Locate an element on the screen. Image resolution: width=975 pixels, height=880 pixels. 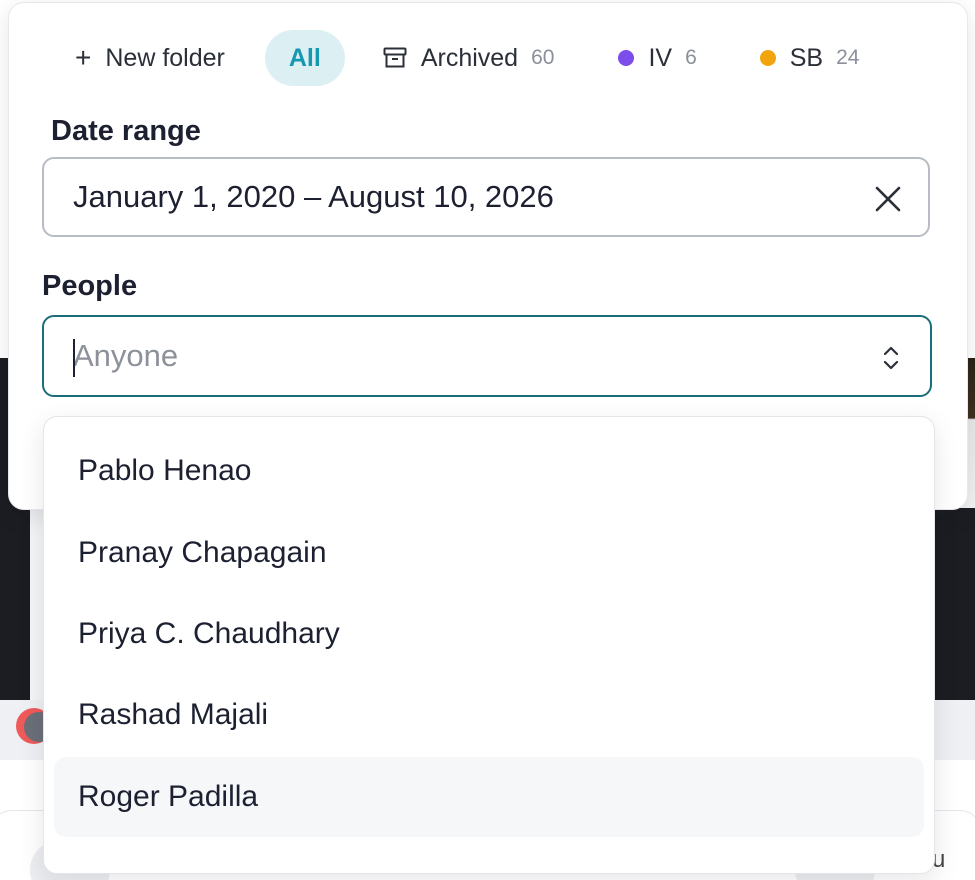
tab-iv-label: IV is located at coordinates (660, 57).